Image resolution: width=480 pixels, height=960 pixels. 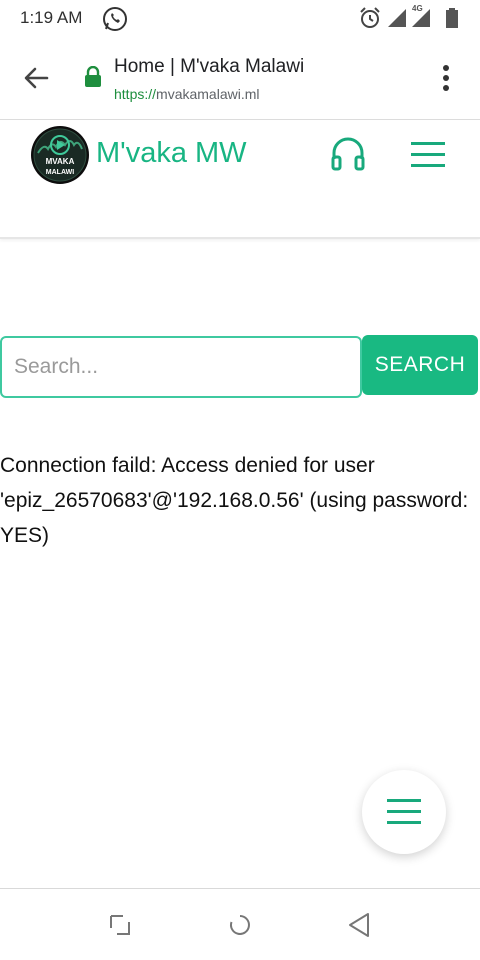 I want to click on search-input, so click(x=181, y=367).